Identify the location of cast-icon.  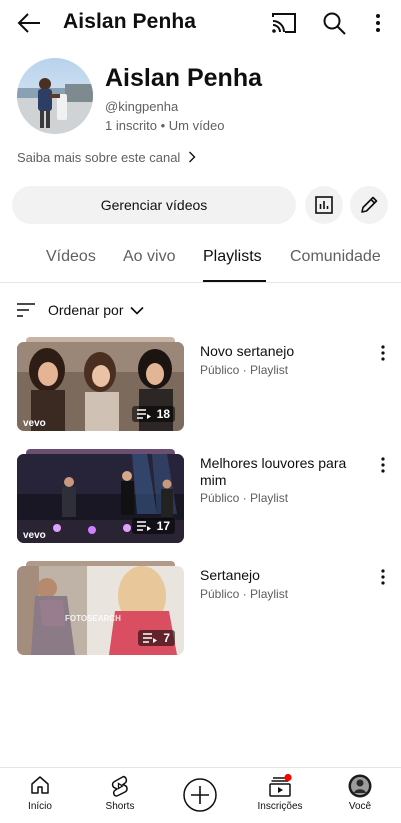
(284, 23).